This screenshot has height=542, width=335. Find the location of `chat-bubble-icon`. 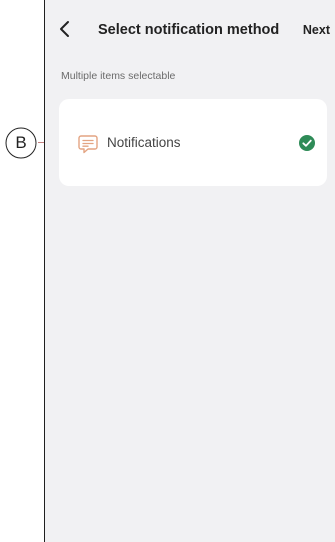

chat-bubble-icon is located at coordinates (88, 144).